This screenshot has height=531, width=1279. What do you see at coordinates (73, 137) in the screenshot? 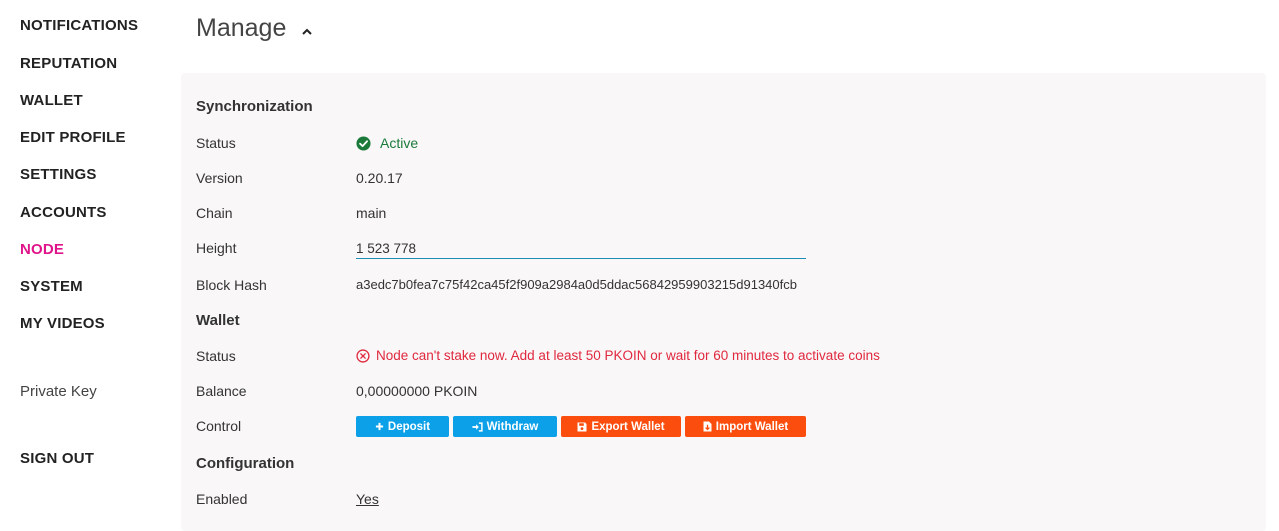
I see `sidebar-item-edit-profile: EDIT PROFILE` at bounding box center [73, 137].